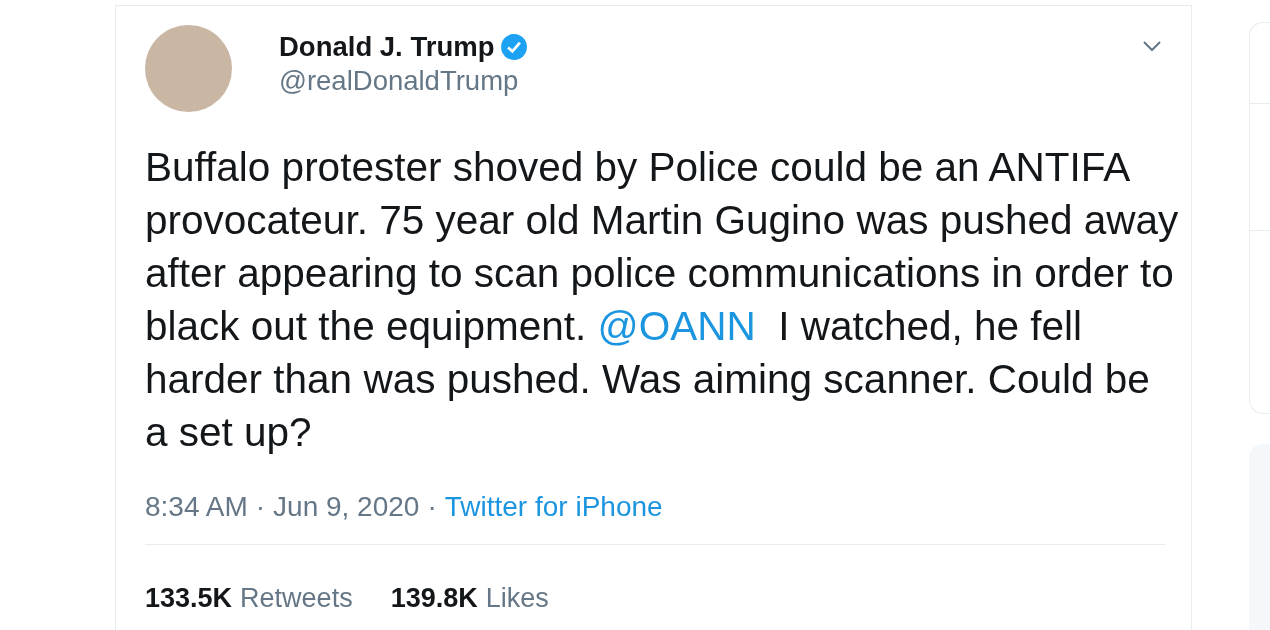 This screenshot has height=630, width=1270. What do you see at coordinates (196, 507) in the screenshot?
I see `tweet-time: 8:34 AM` at bounding box center [196, 507].